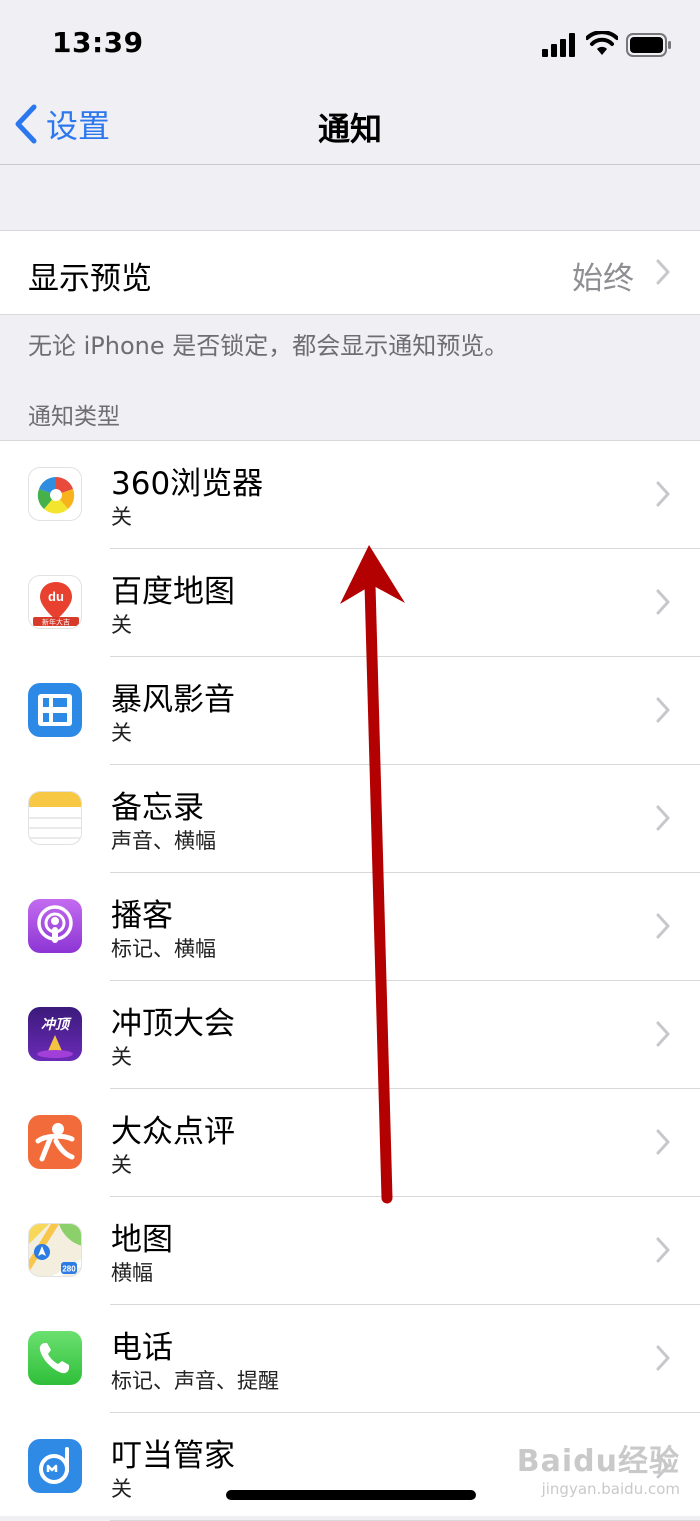  I want to click on show-preview-value: 始终, so click(603, 279).